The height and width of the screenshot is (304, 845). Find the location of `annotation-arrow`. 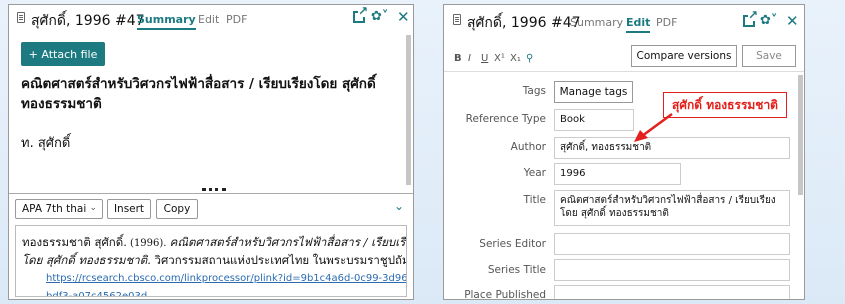

annotation-arrow is located at coordinates (653, 127).